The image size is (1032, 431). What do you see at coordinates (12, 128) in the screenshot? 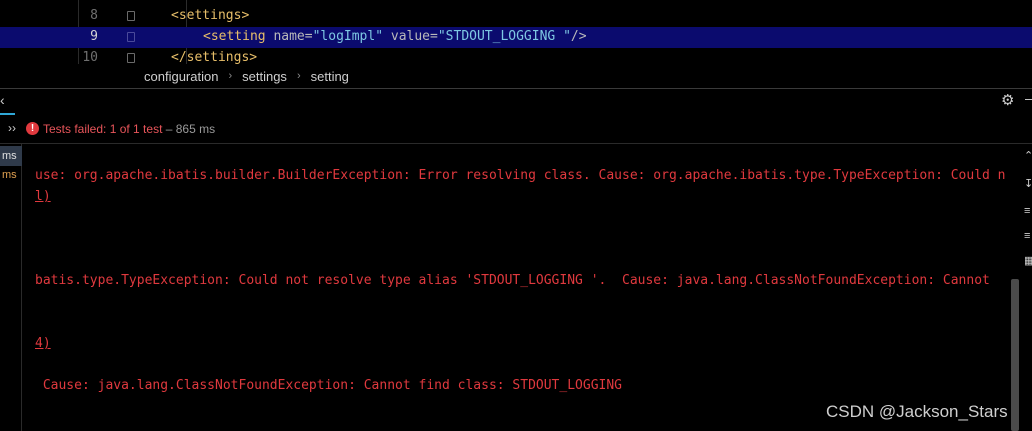
I see `expand-chevron-icon: ››` at bounding box center [12, 128].